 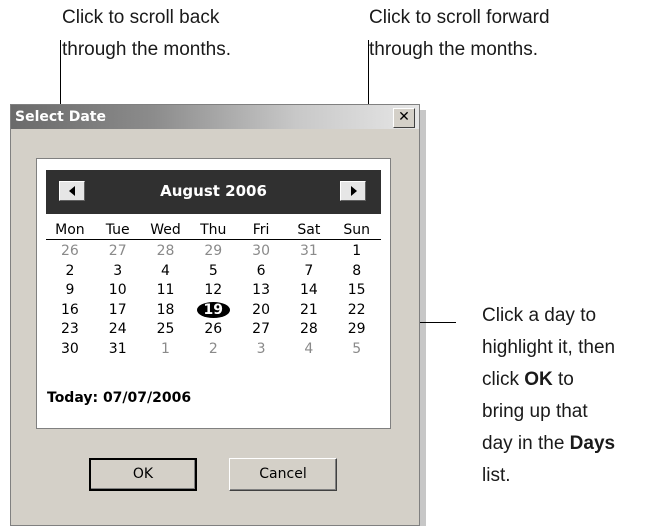 What do you see at coordinates (166, 330) in the screenshot?
I see `day-cell: 25` at bounding box center [166, 330].